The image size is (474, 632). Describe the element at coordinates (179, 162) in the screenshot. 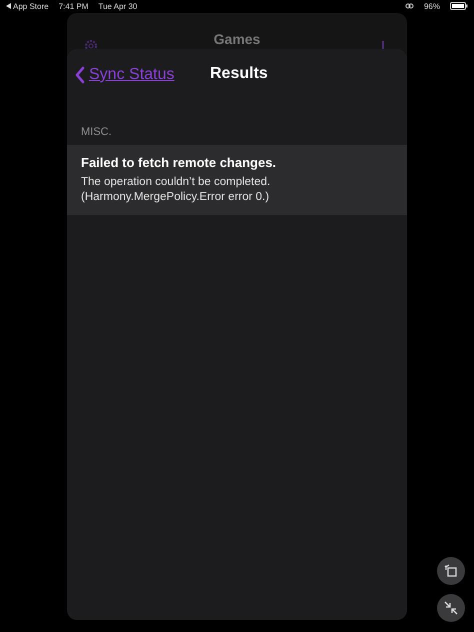

I see `error-title: Failed to fetch remote changes.` at that location.